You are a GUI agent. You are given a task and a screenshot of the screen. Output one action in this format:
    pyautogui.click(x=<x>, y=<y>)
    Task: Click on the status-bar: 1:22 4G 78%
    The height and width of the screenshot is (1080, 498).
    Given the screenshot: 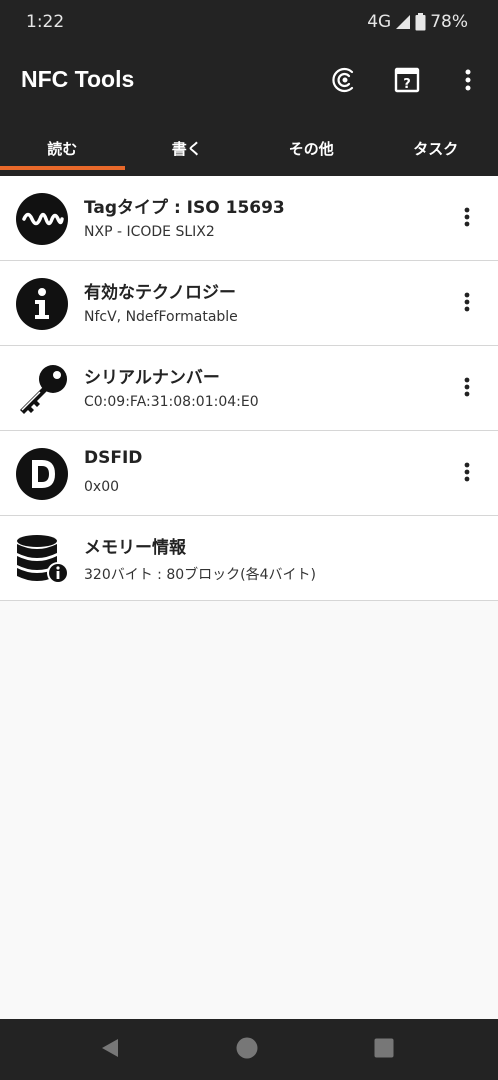 What is the action you would take?
    pyautogui.click(x=249, y=22)
    